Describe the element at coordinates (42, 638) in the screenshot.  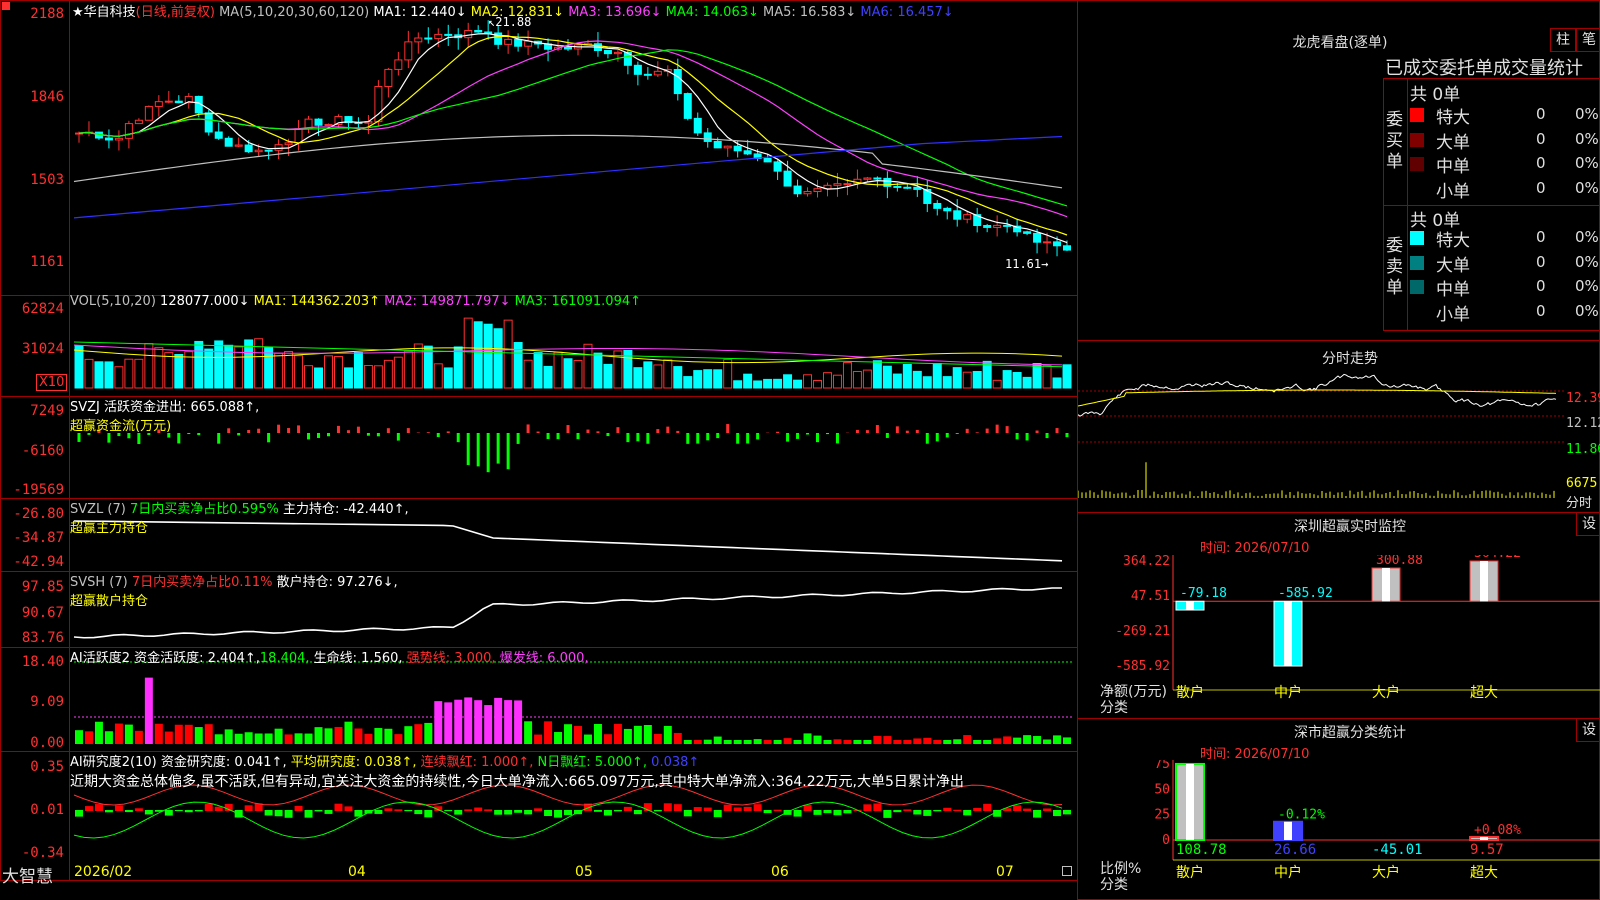
I see `svsh-ytick-2: 83.76` at that location.